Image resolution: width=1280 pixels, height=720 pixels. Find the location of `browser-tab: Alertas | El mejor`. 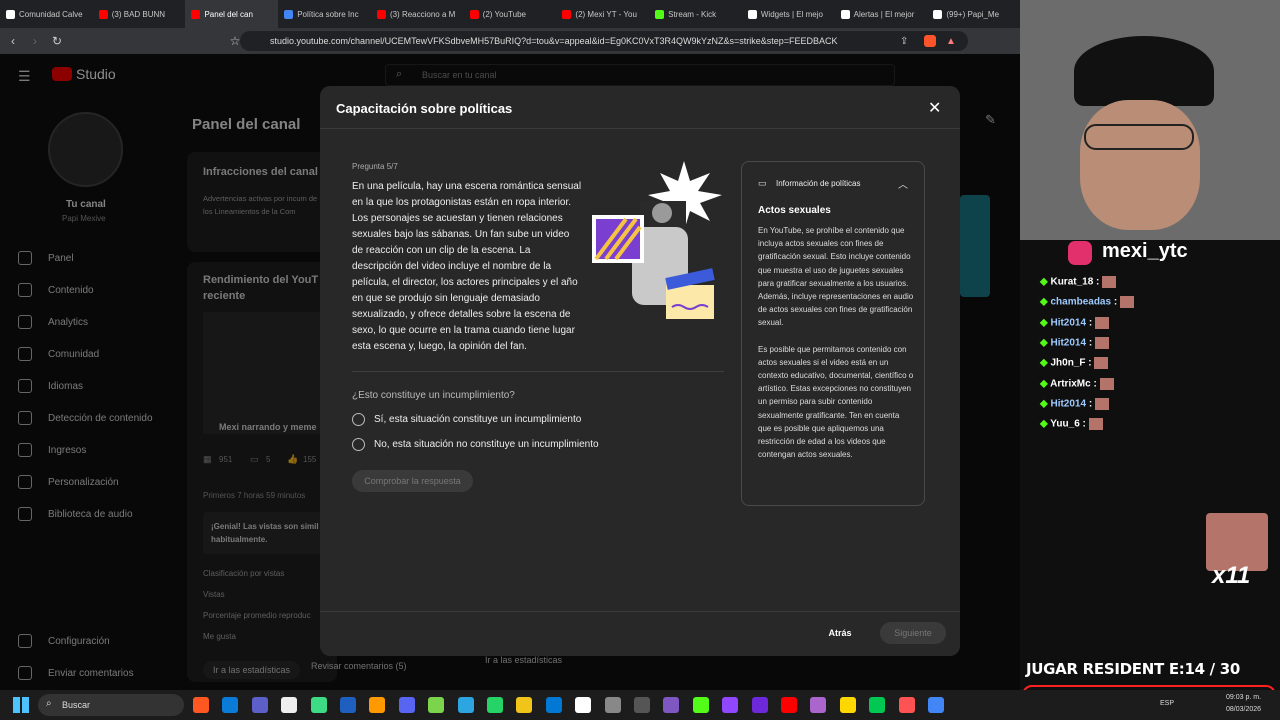

browser-tab: Alertas | El mejor is located at coordinates (881, 14).